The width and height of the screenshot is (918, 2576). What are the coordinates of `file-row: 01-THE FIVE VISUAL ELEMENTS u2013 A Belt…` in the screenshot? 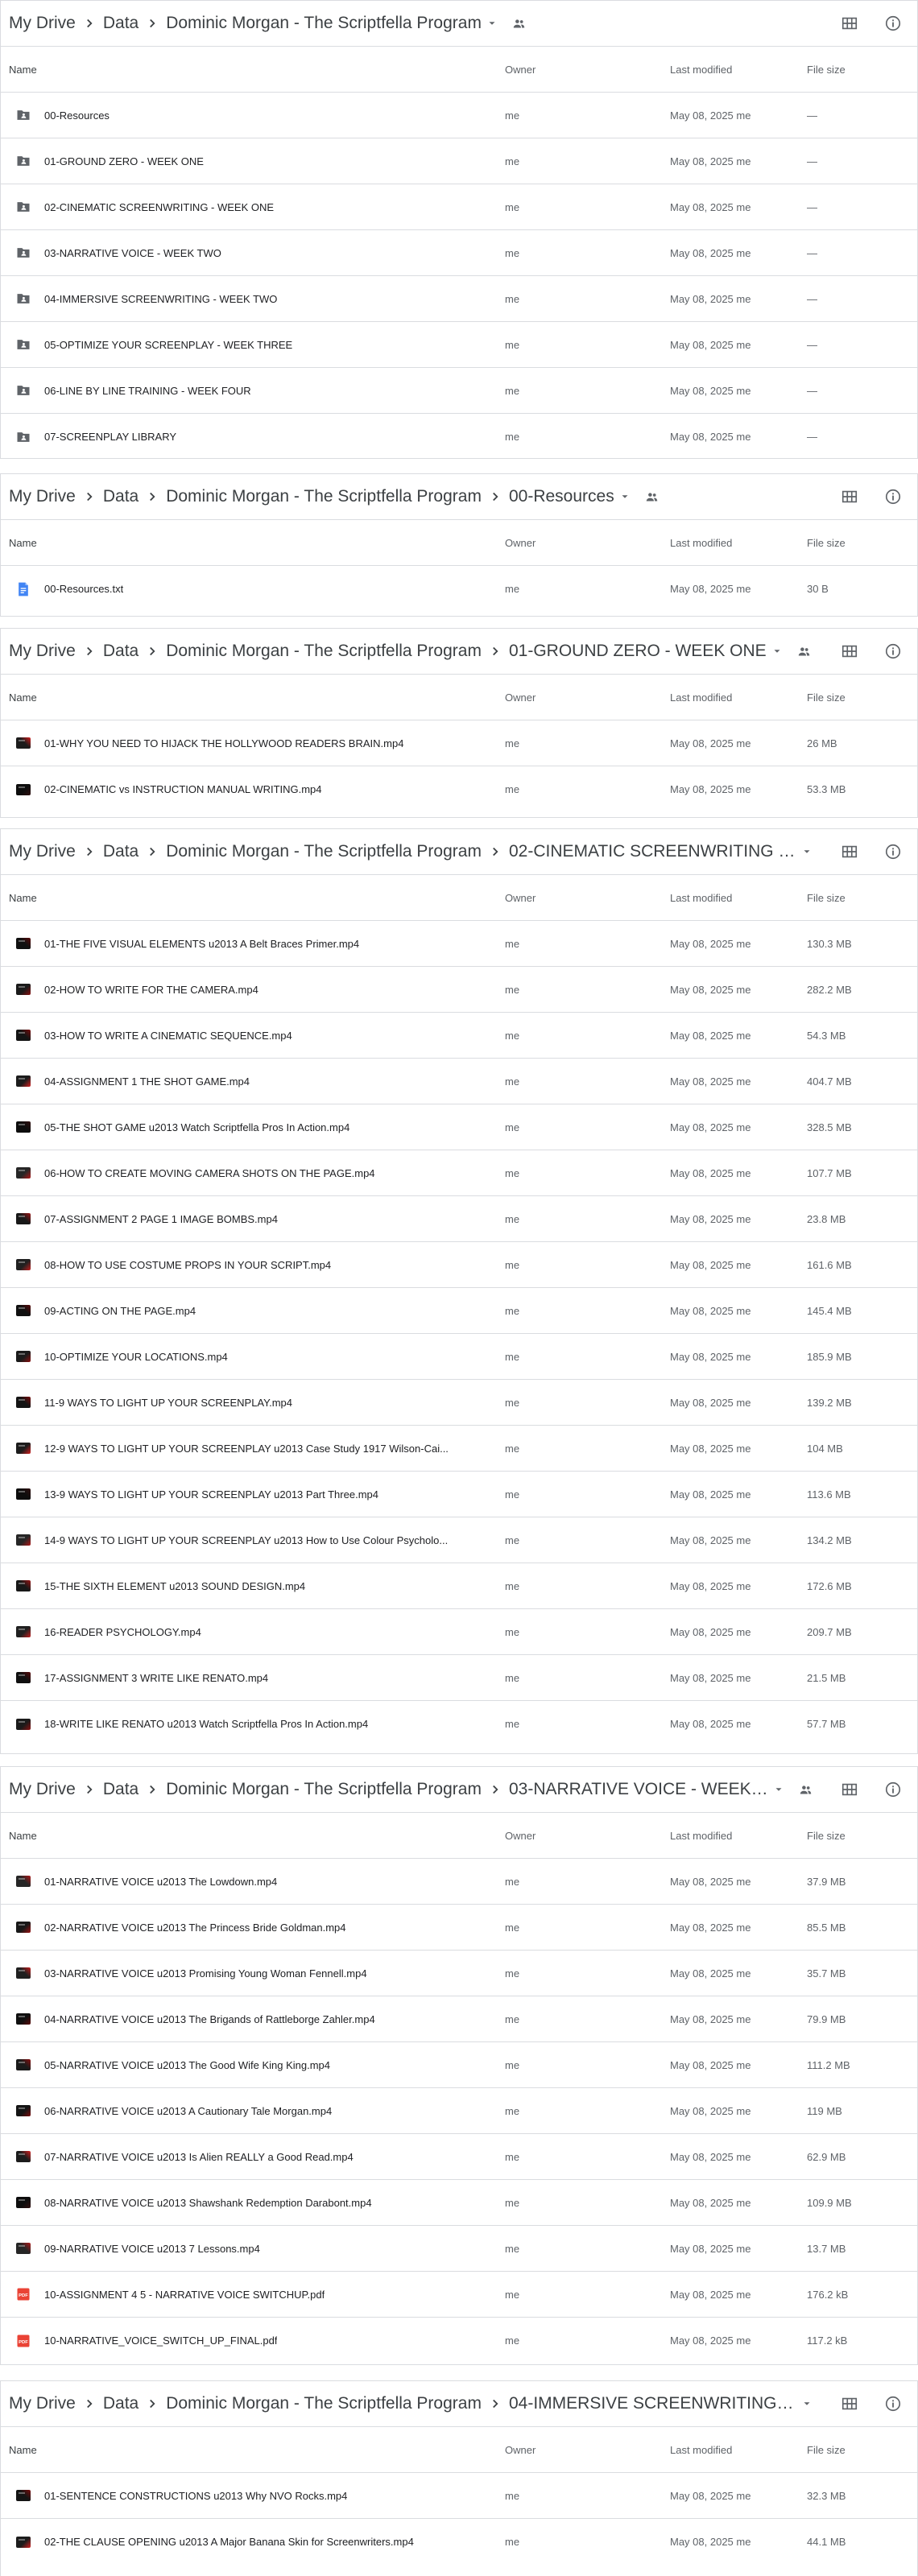 It's located at (459, 944).